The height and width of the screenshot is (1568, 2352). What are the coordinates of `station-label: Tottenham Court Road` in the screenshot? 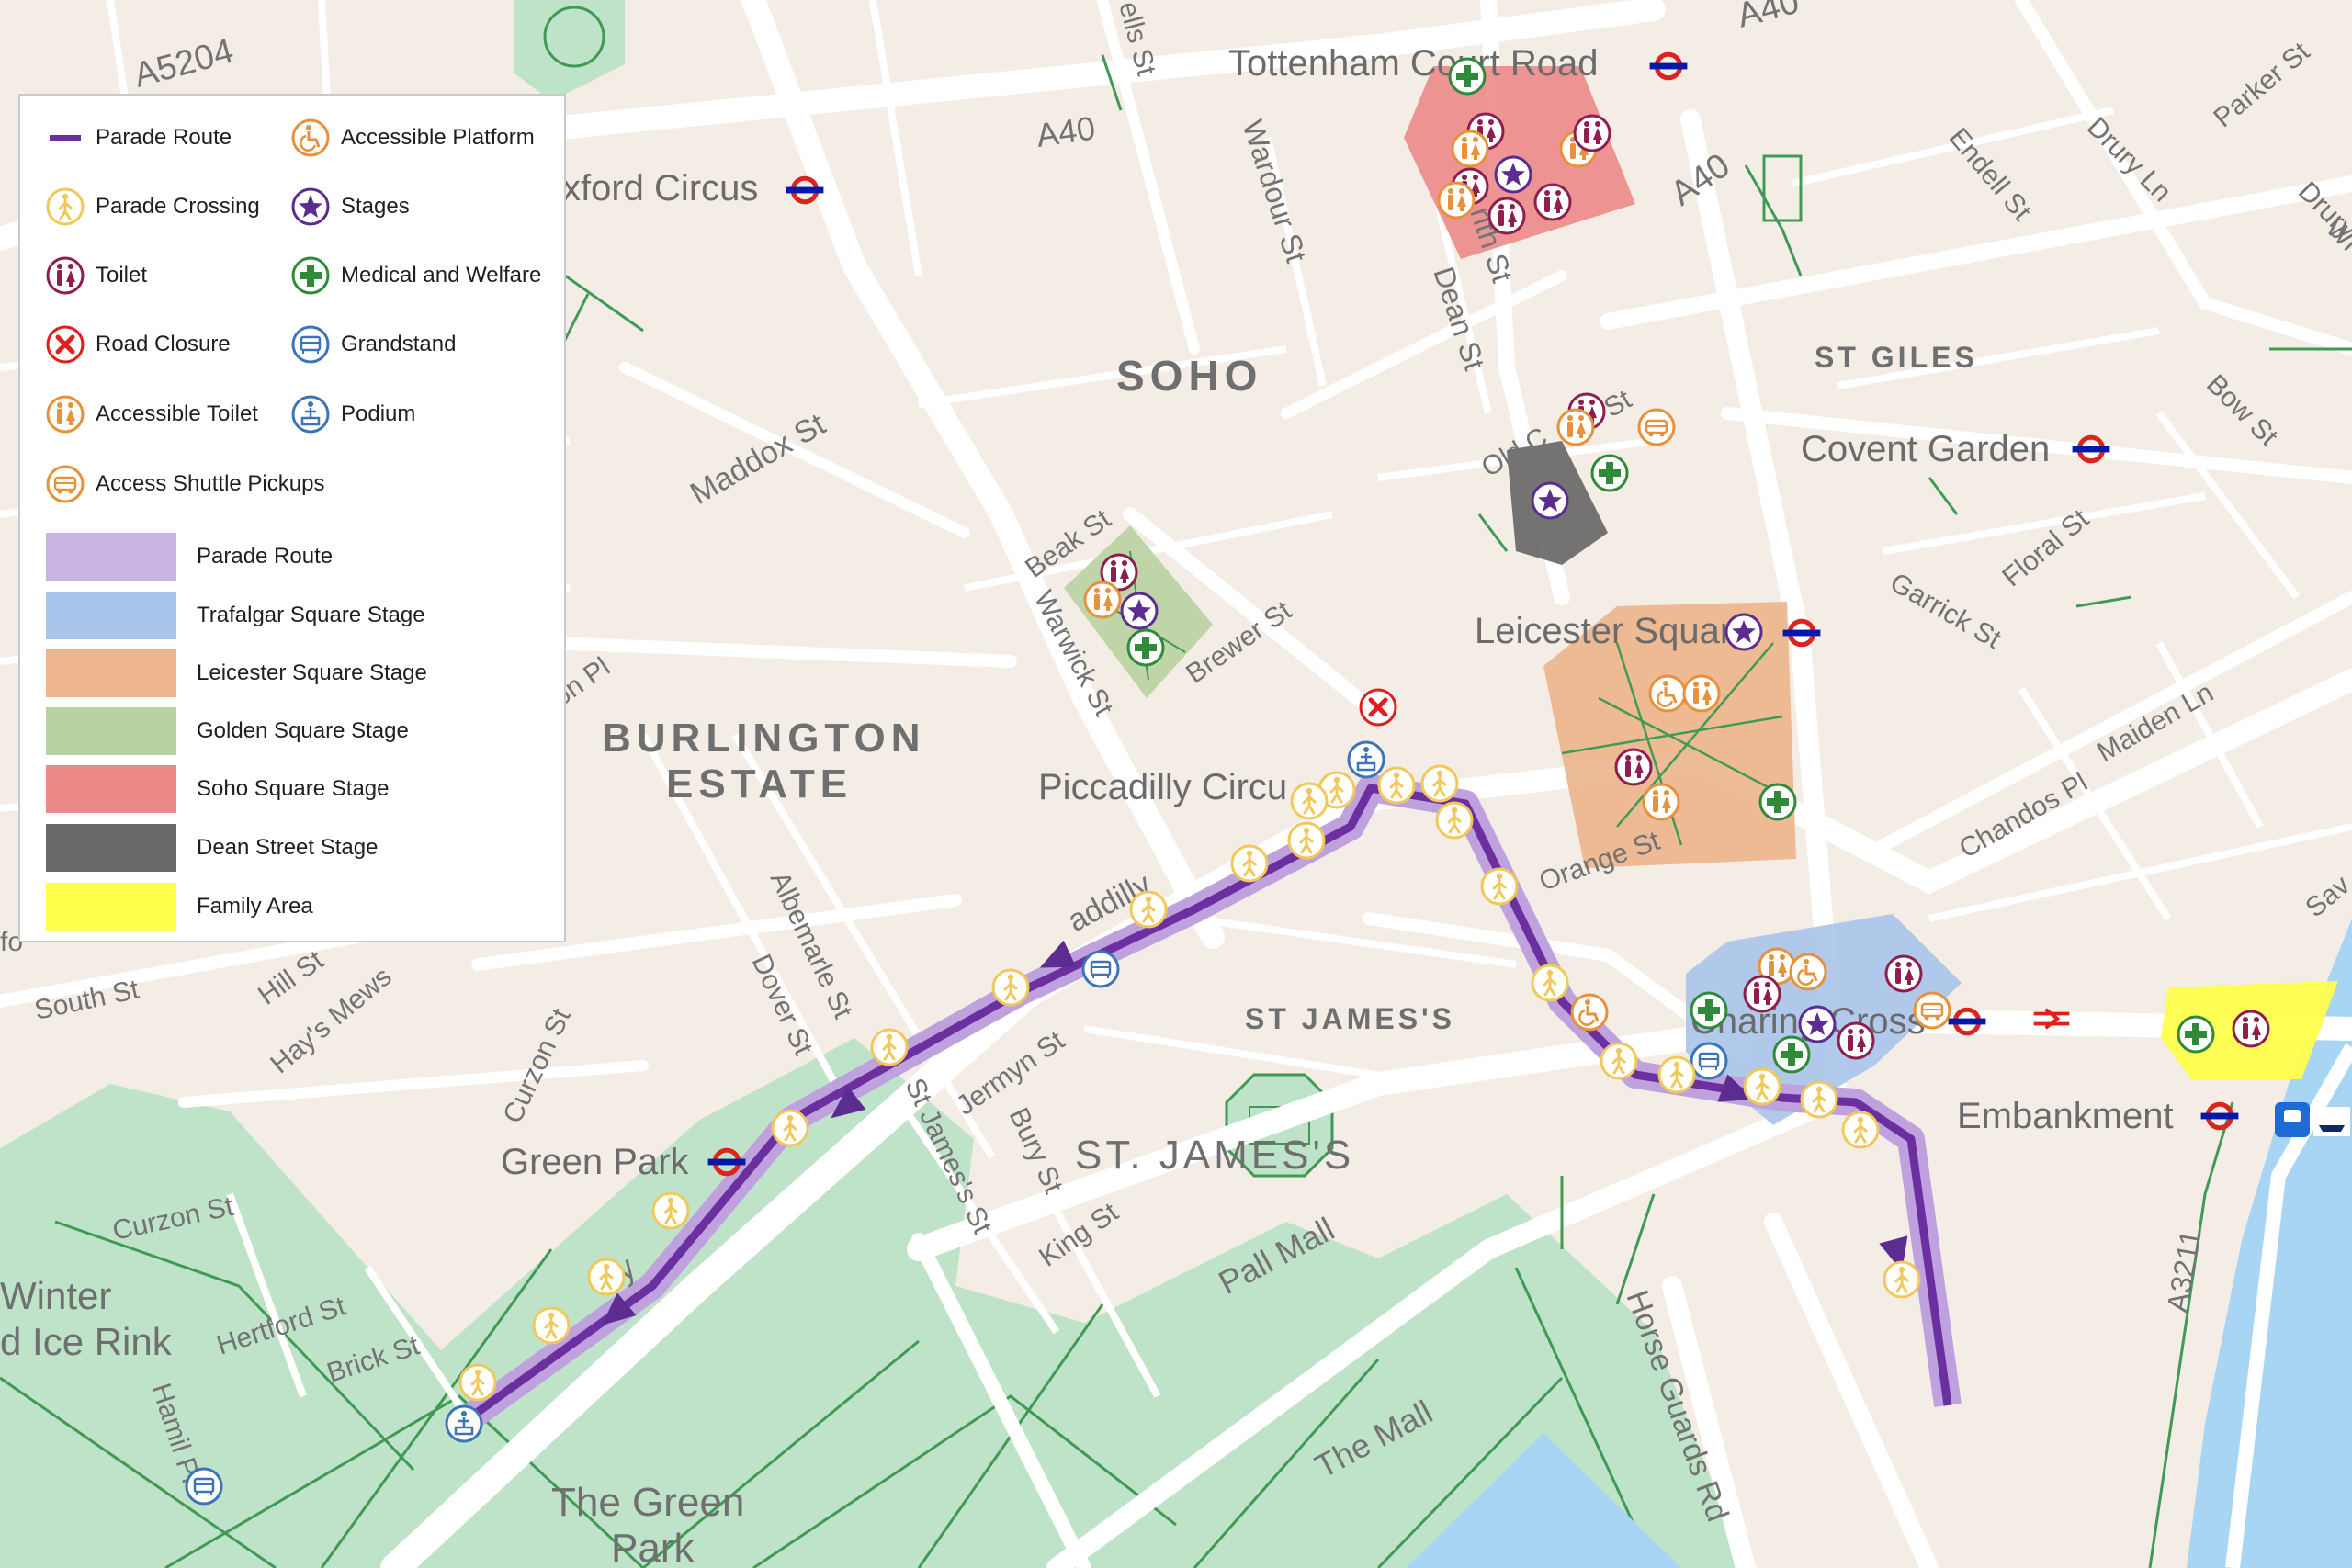 It's located at (1413, 64).